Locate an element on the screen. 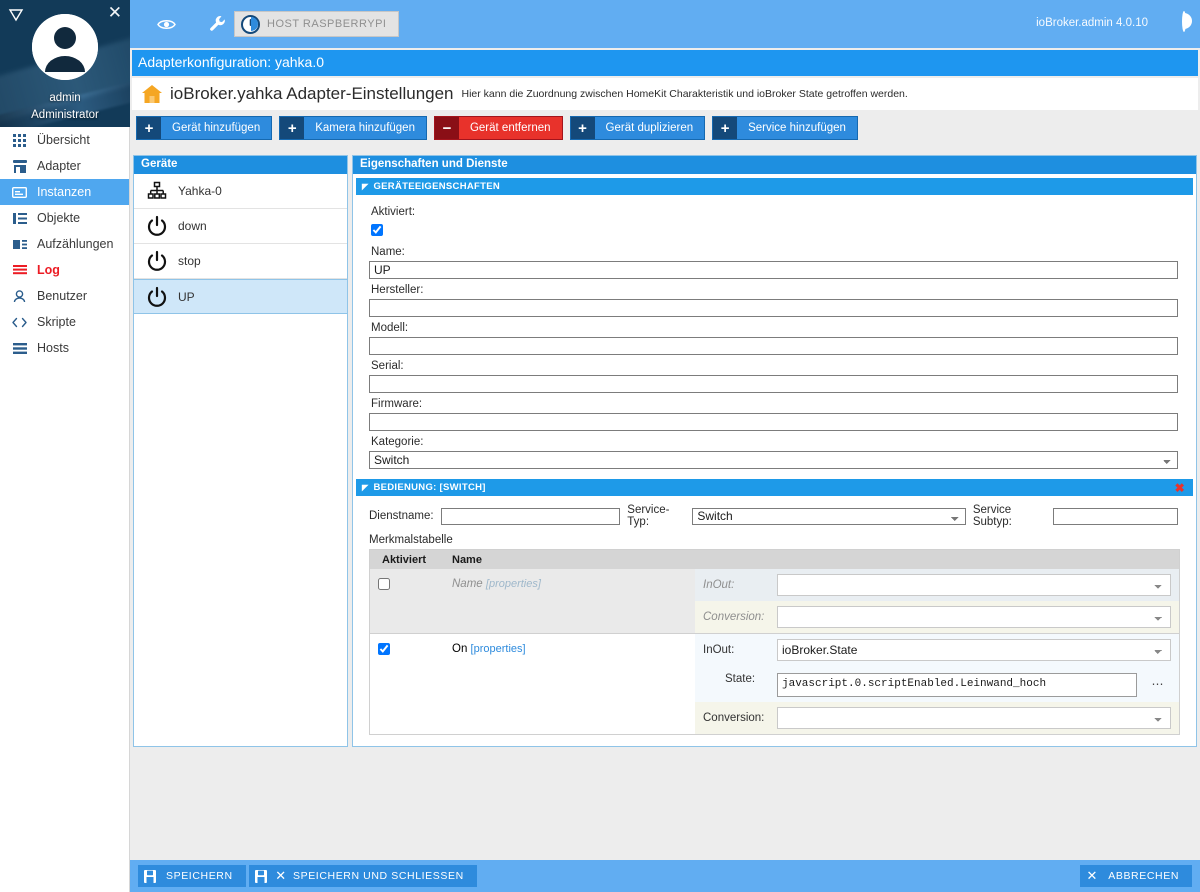  save-and-close-button: ✕ SPEICHERN UND SCHLIESSEN is located at coordinates (363, 876).